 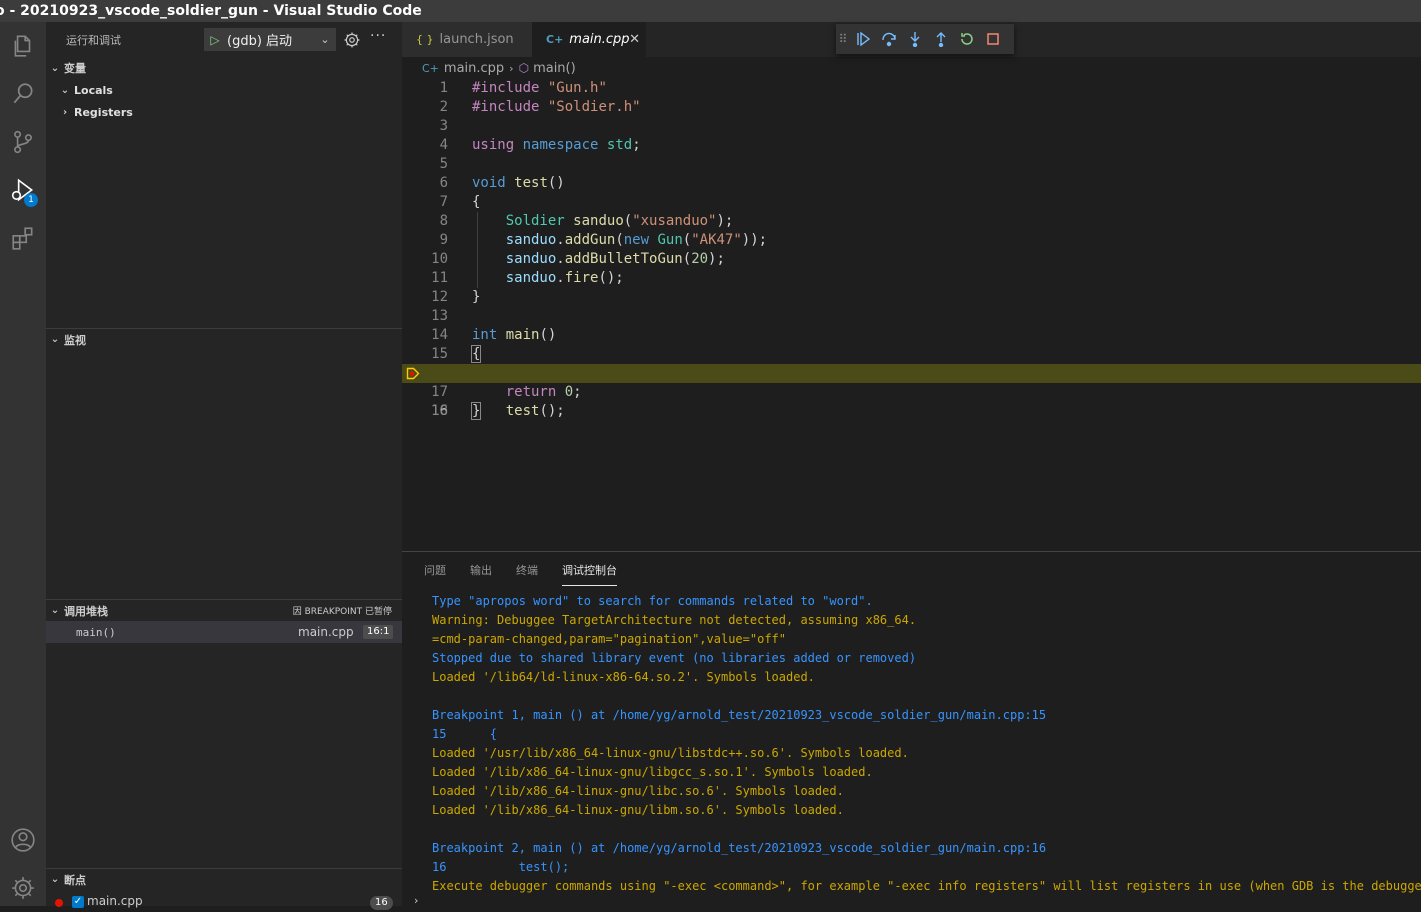 What do you see at coordinates (96, 632) in the screenshot?
I see `stack-frame-name: main()` at bounding box center [96, 632].